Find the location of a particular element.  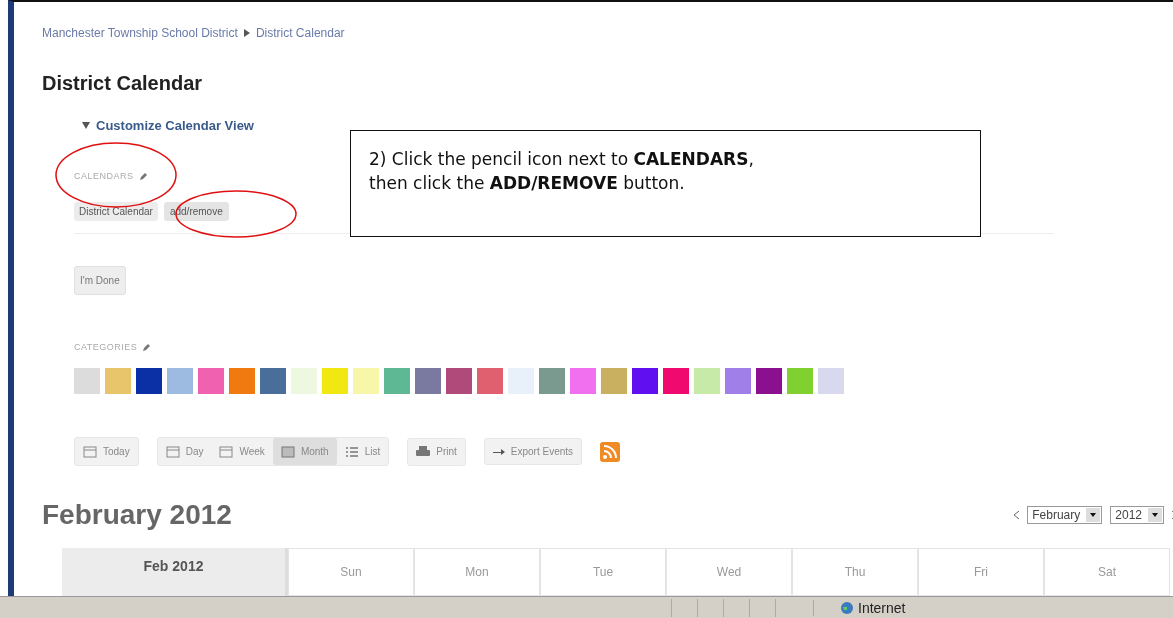

instruction-callout: 2) Click the pencil icon next to CALENDARS, then click the ADD/REMOVE button. is located at coordinates (665, 183).